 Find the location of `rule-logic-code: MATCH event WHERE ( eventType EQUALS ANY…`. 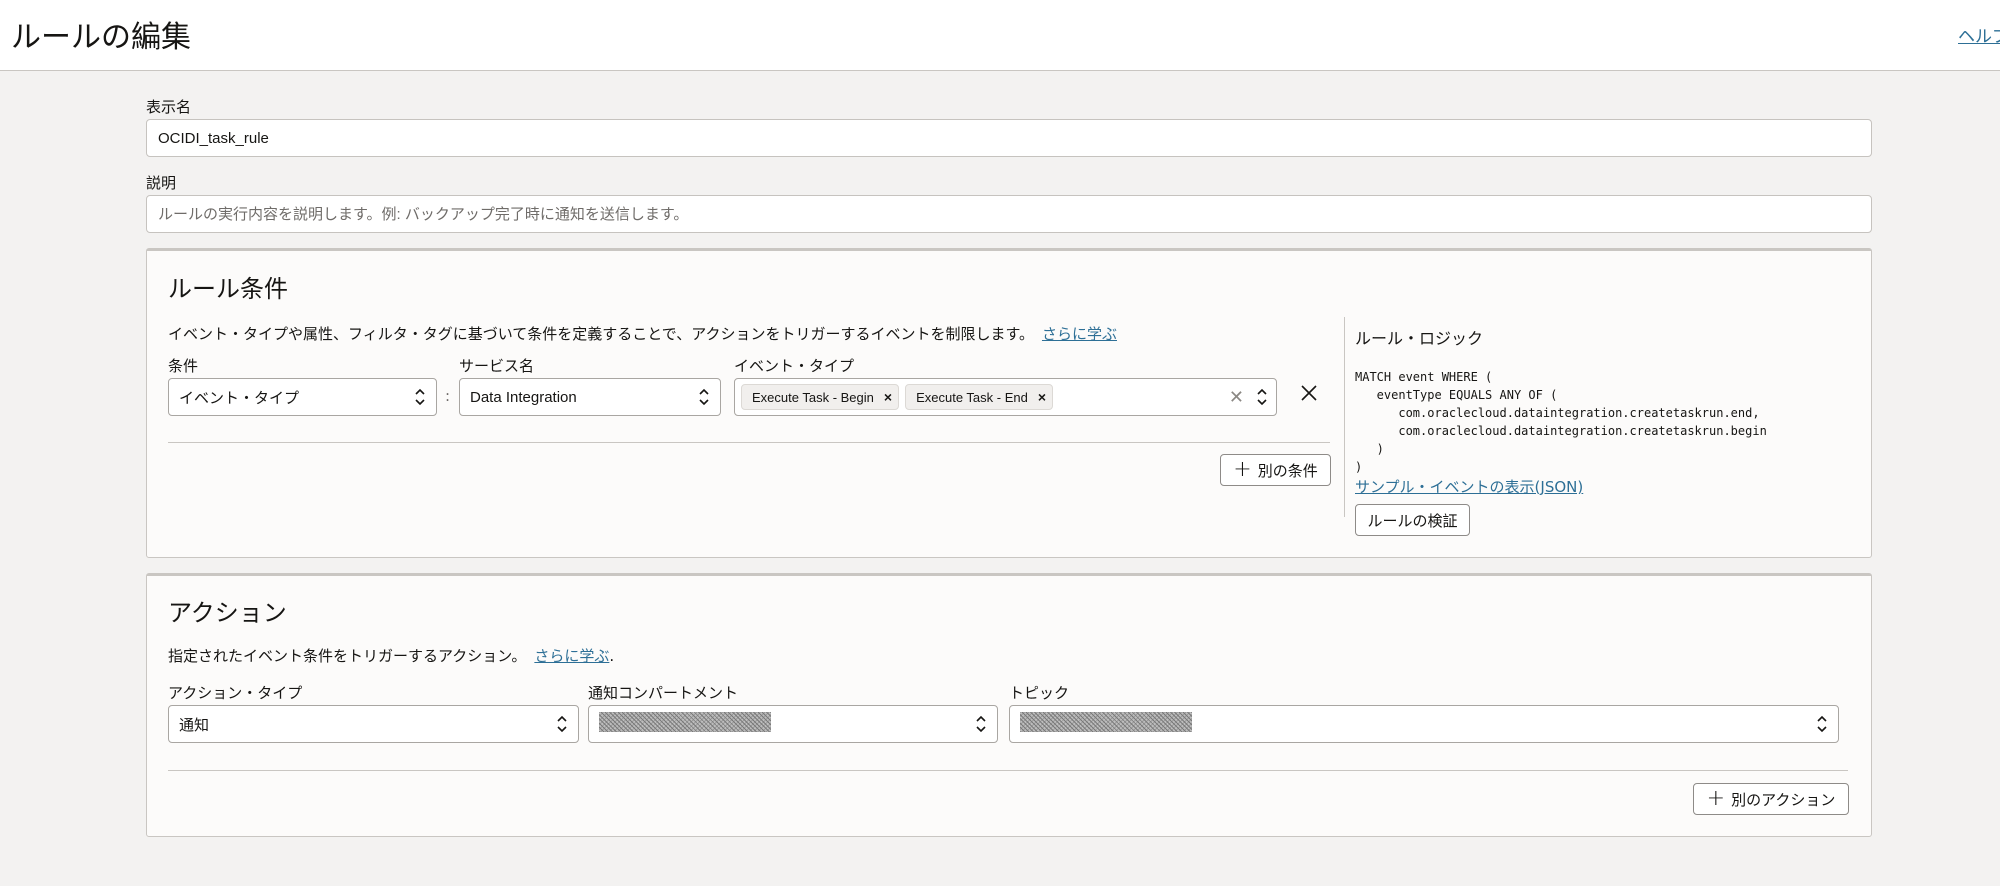

rule-logic-code: MATCH event WHERE ( eventType EQUALS ANY… is located at coordinates (1561, 422).